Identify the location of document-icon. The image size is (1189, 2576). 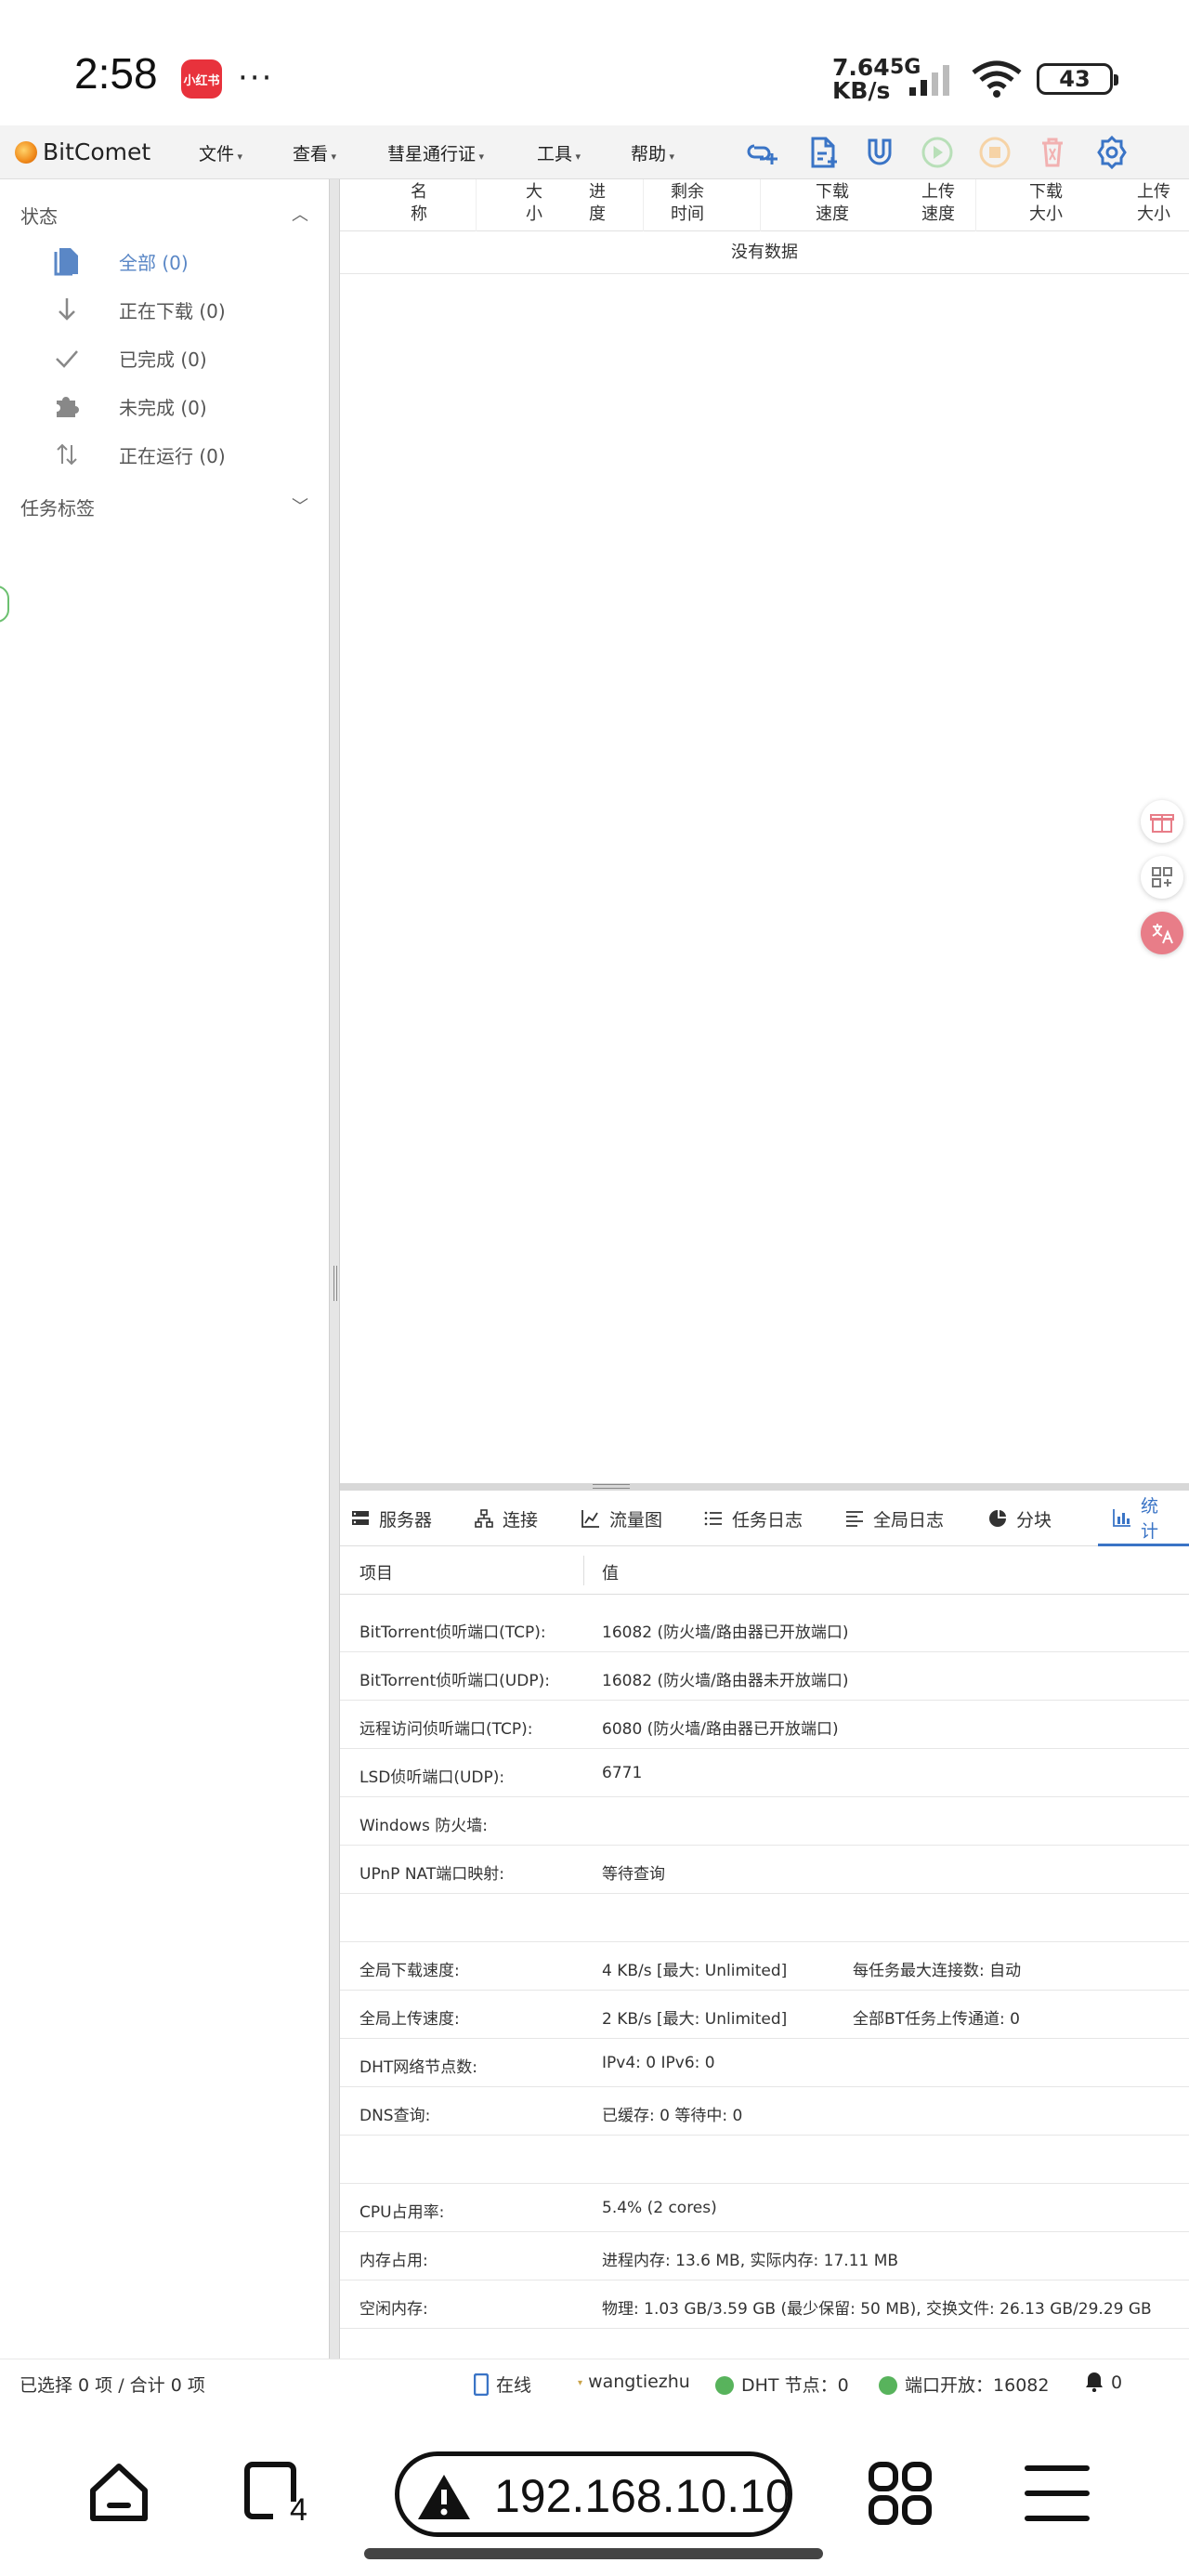
(67, 261).